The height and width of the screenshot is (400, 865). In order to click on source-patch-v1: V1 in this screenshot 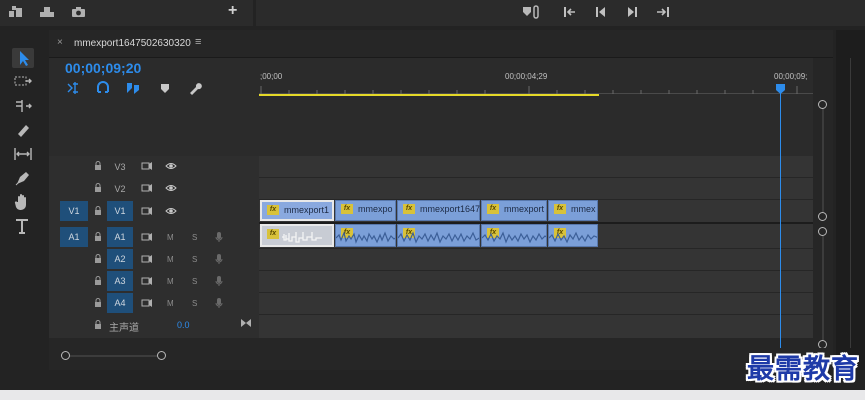, I will do `click(74, 211)`.